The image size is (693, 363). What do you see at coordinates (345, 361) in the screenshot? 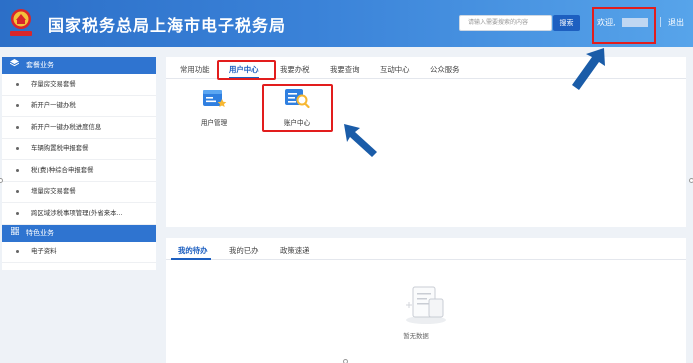
I see `scroll-down-indicator` at bounding box center [345, 361].